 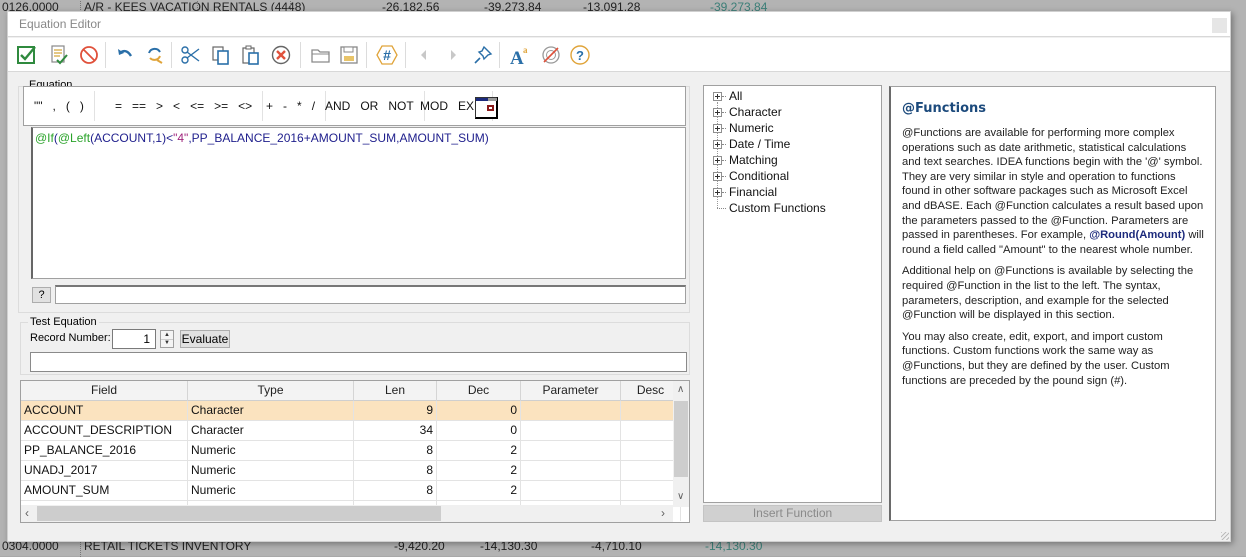 What do you see at coordinates (337, 106) in the screenshot?
I see `operator-button: AND` at bounding box center [337, 106].